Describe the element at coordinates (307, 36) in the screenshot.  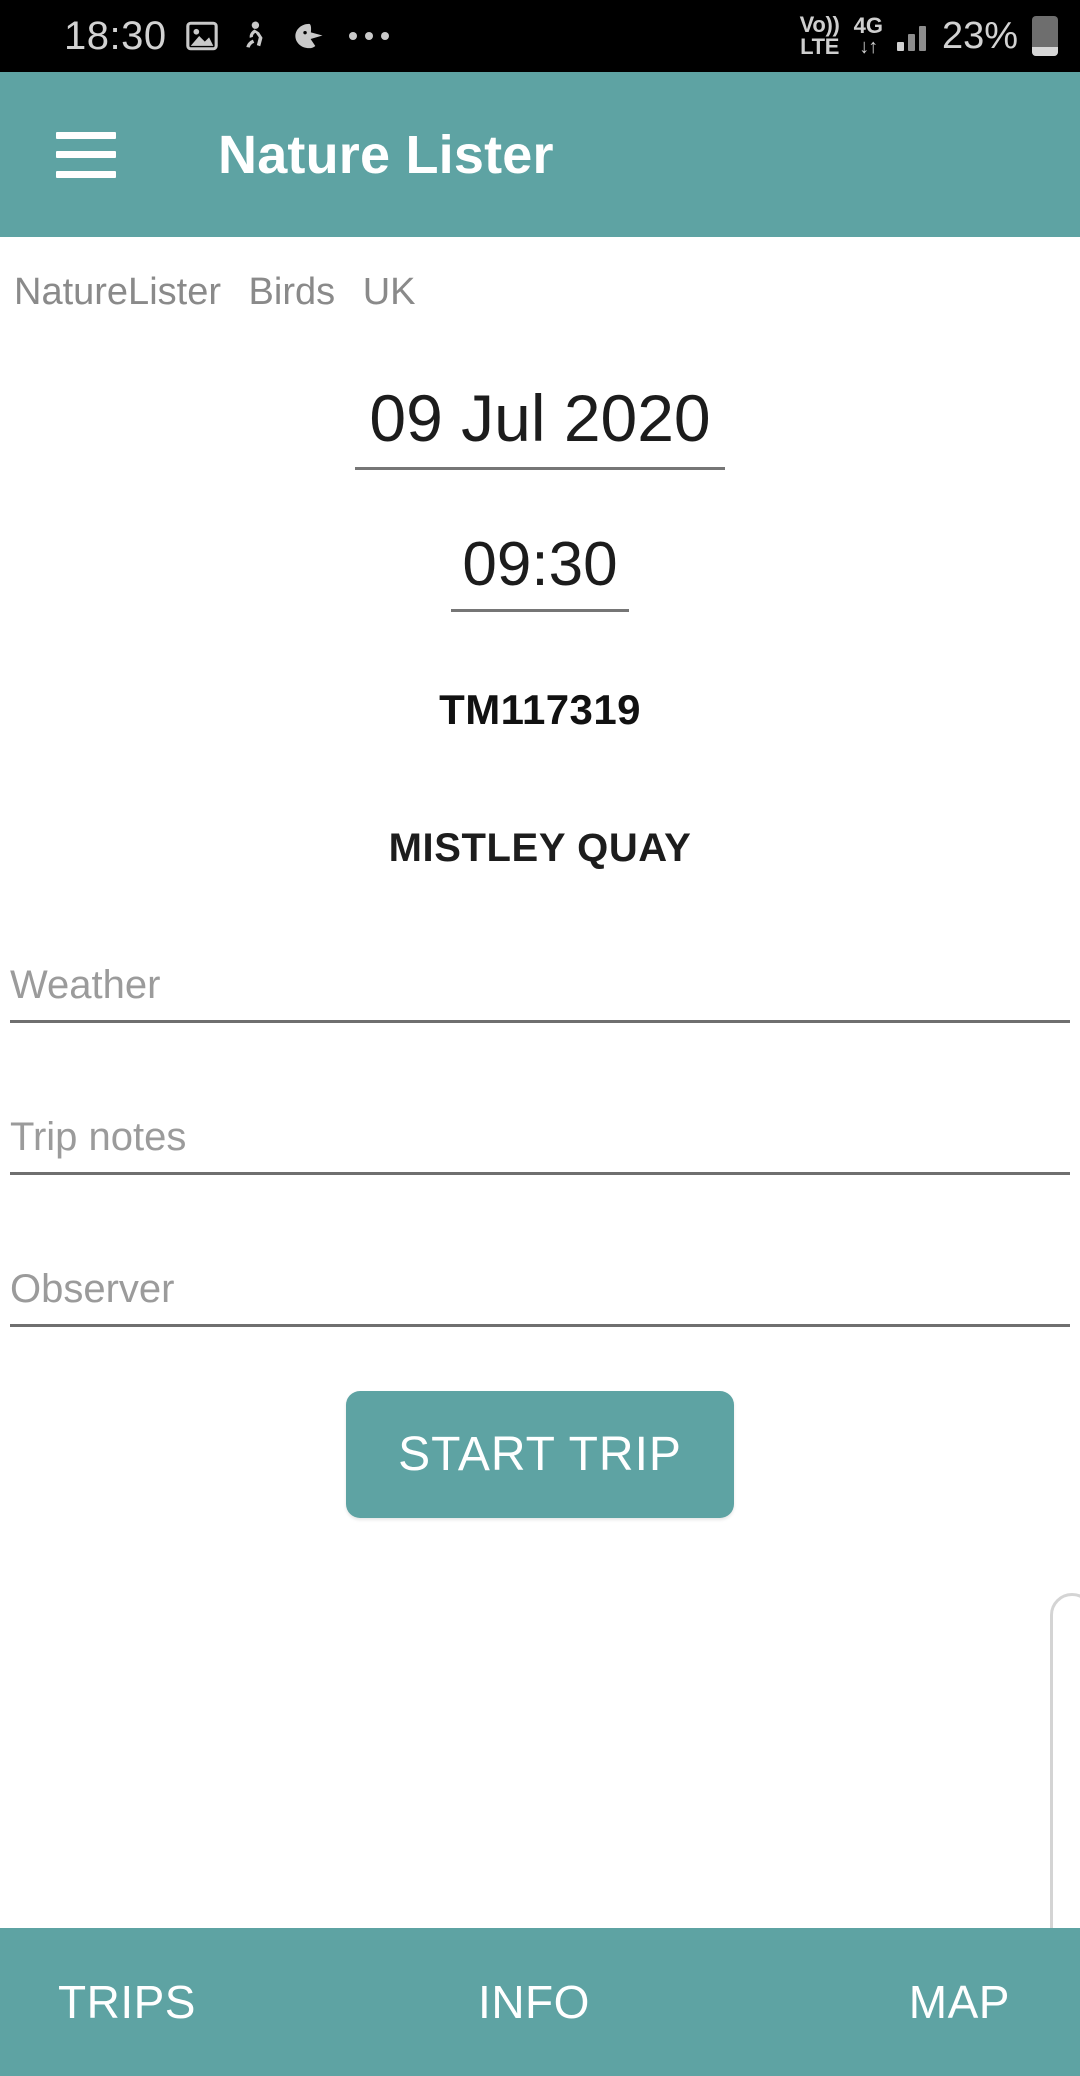
I see `bird-icon` at that location.